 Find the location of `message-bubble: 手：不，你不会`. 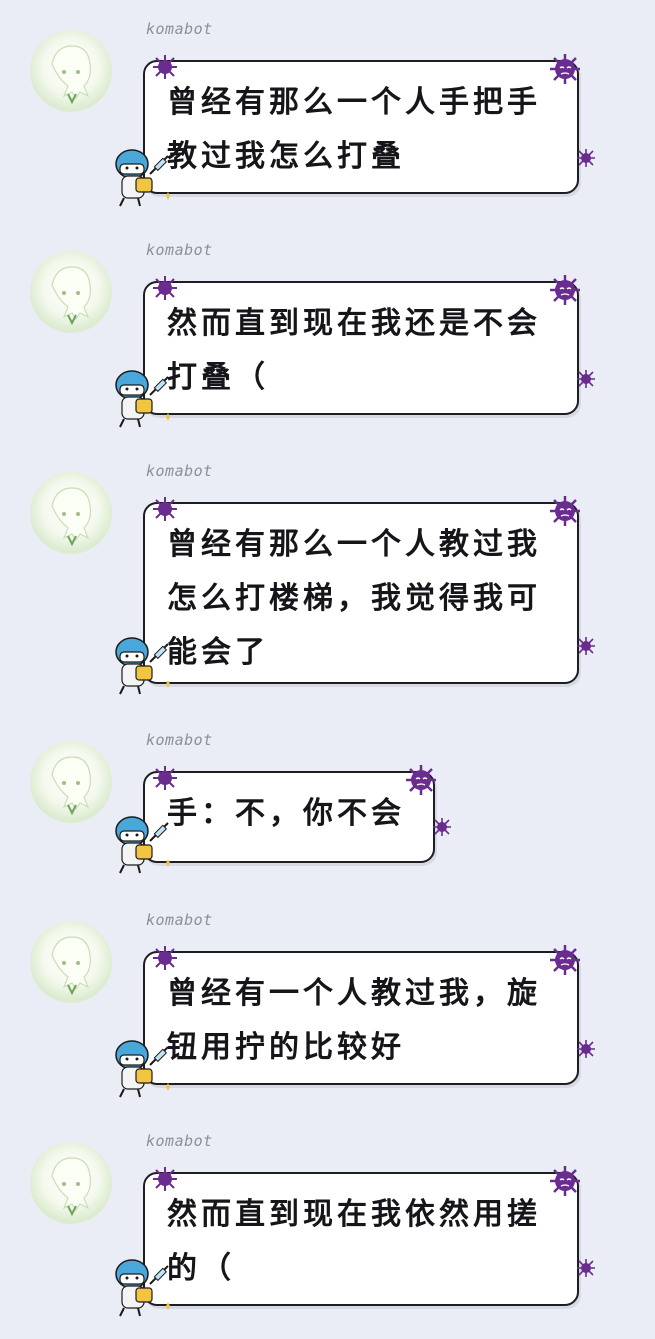

message-bubble: 手：不，你不会 is located at coordinates (289, 817).